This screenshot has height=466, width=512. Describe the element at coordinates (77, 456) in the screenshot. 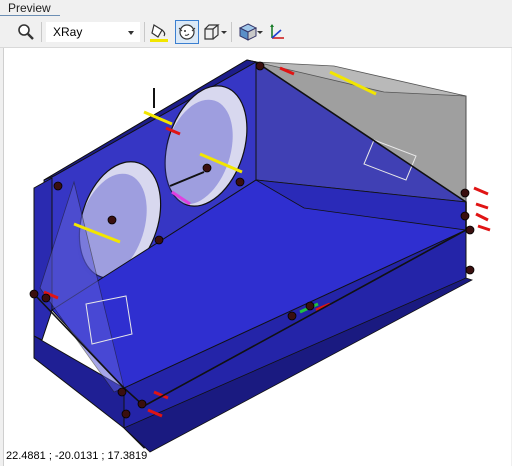

I see `cursor-coordinates: 22.4881 ; -20.0131 ; 17.3819` at that location.